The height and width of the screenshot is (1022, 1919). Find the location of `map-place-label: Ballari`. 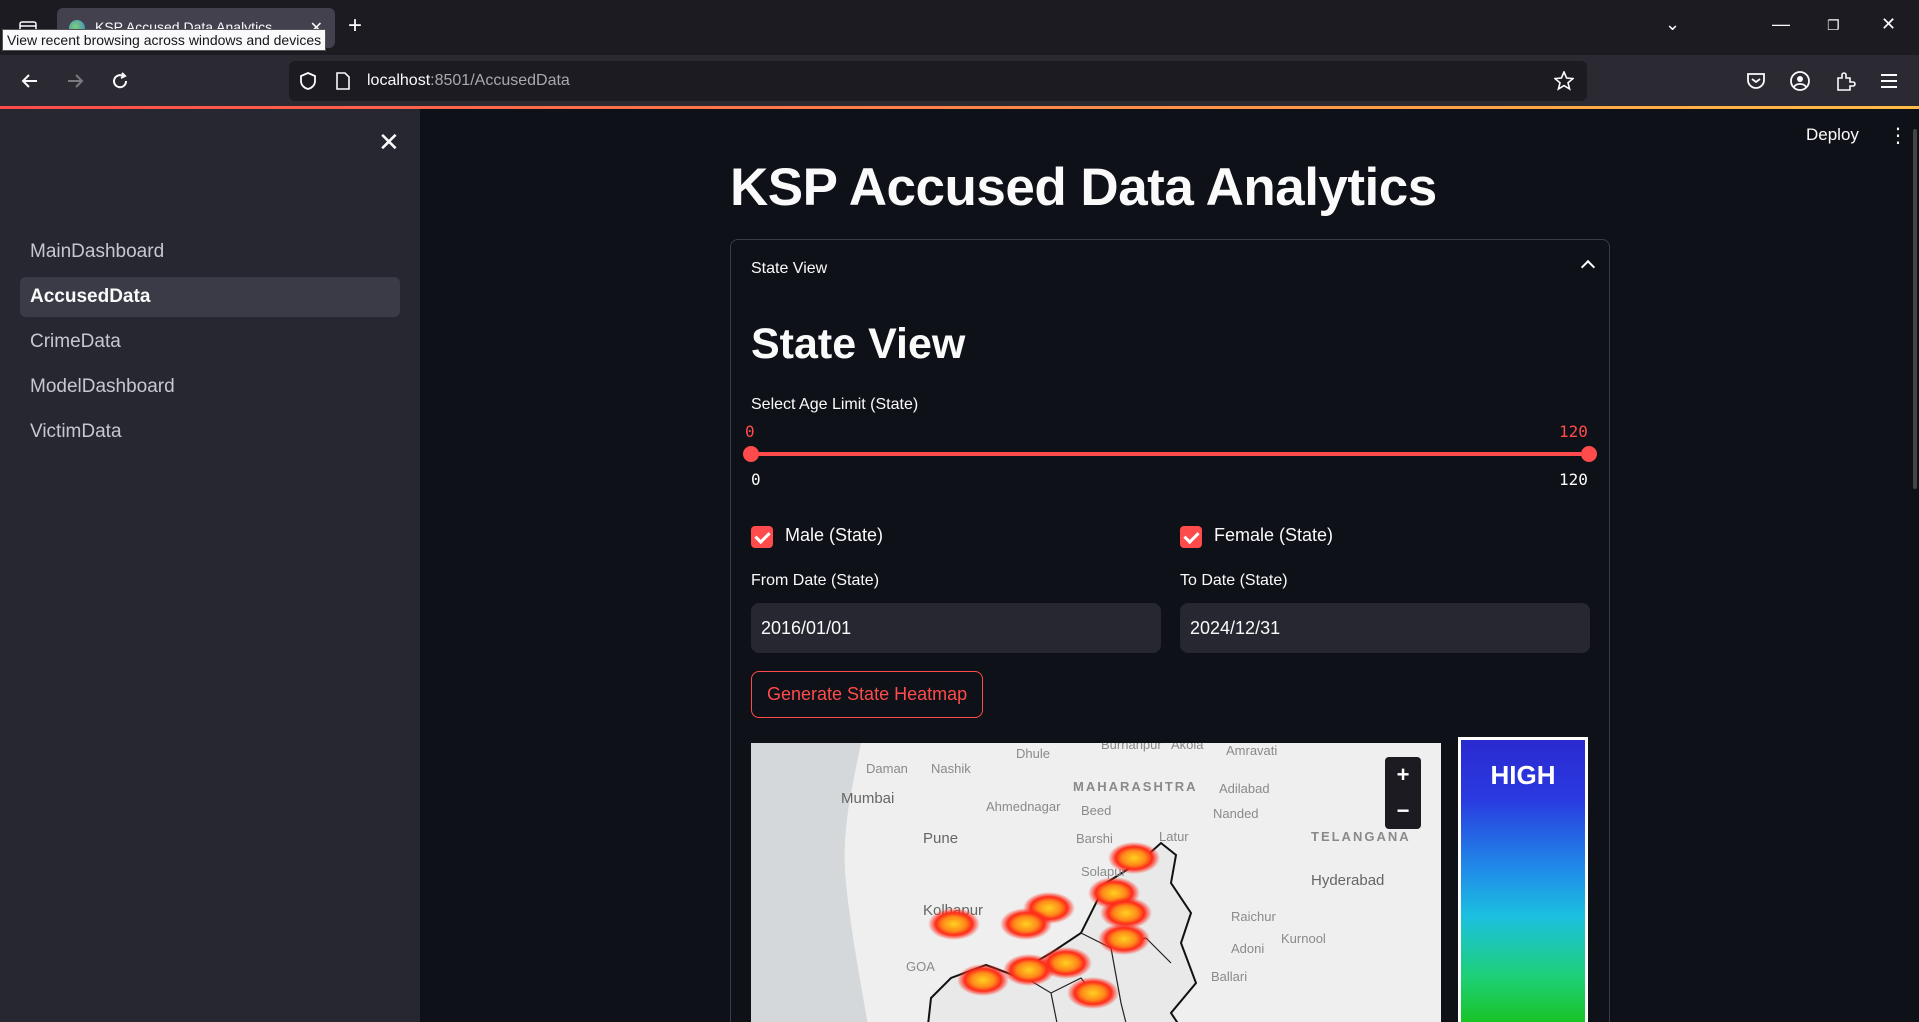

map-place-label: Ballari is located at coordinates (1229, 976).